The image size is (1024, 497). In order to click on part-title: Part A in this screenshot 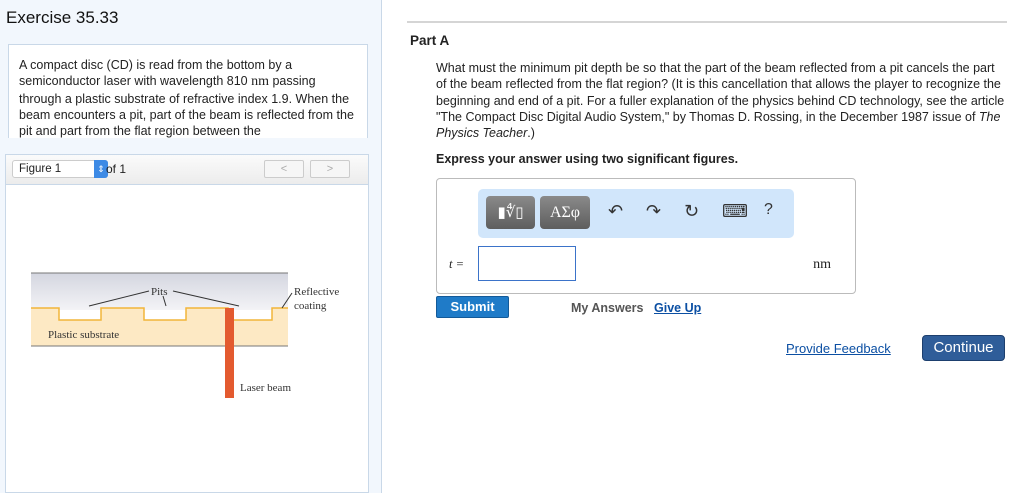, I will do `click(430, 40)`.